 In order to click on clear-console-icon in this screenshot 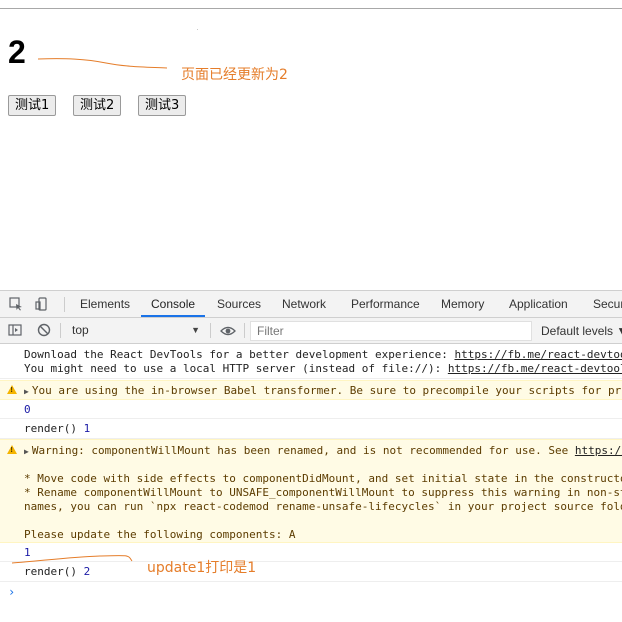, I will do `click(44, 330)`.